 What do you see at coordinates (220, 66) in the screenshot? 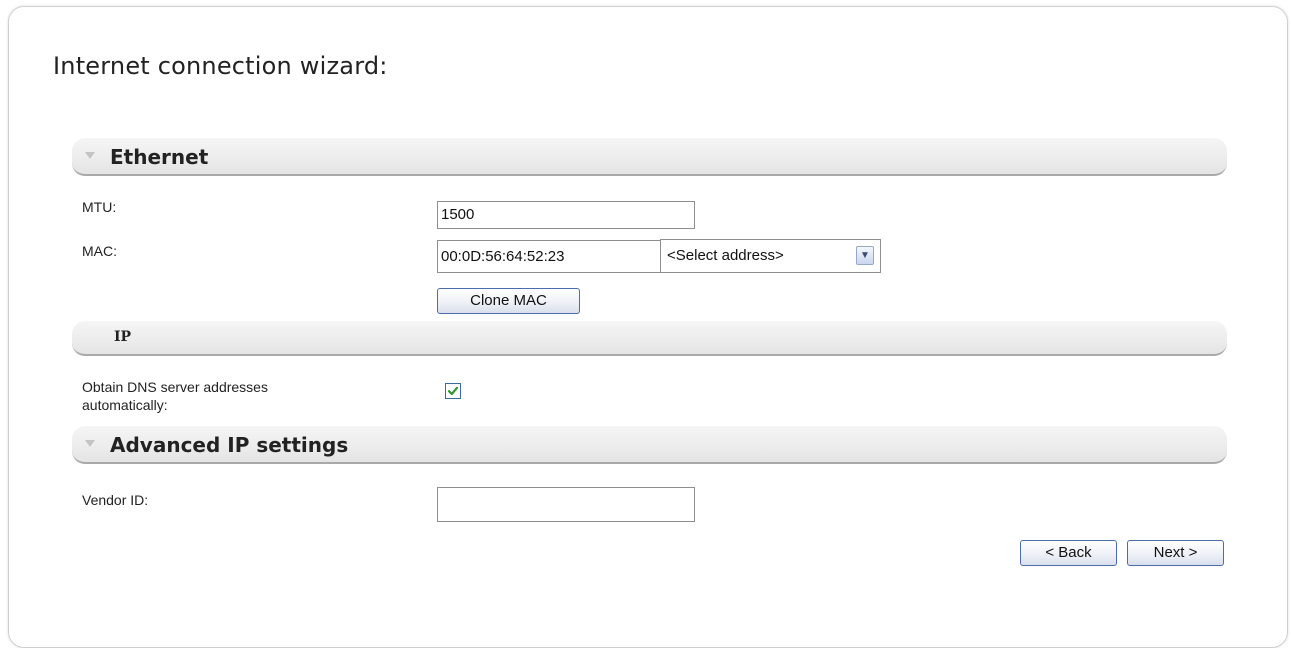
I see `page-title: Internet connection wizard:` at bounding box center [220, 66].